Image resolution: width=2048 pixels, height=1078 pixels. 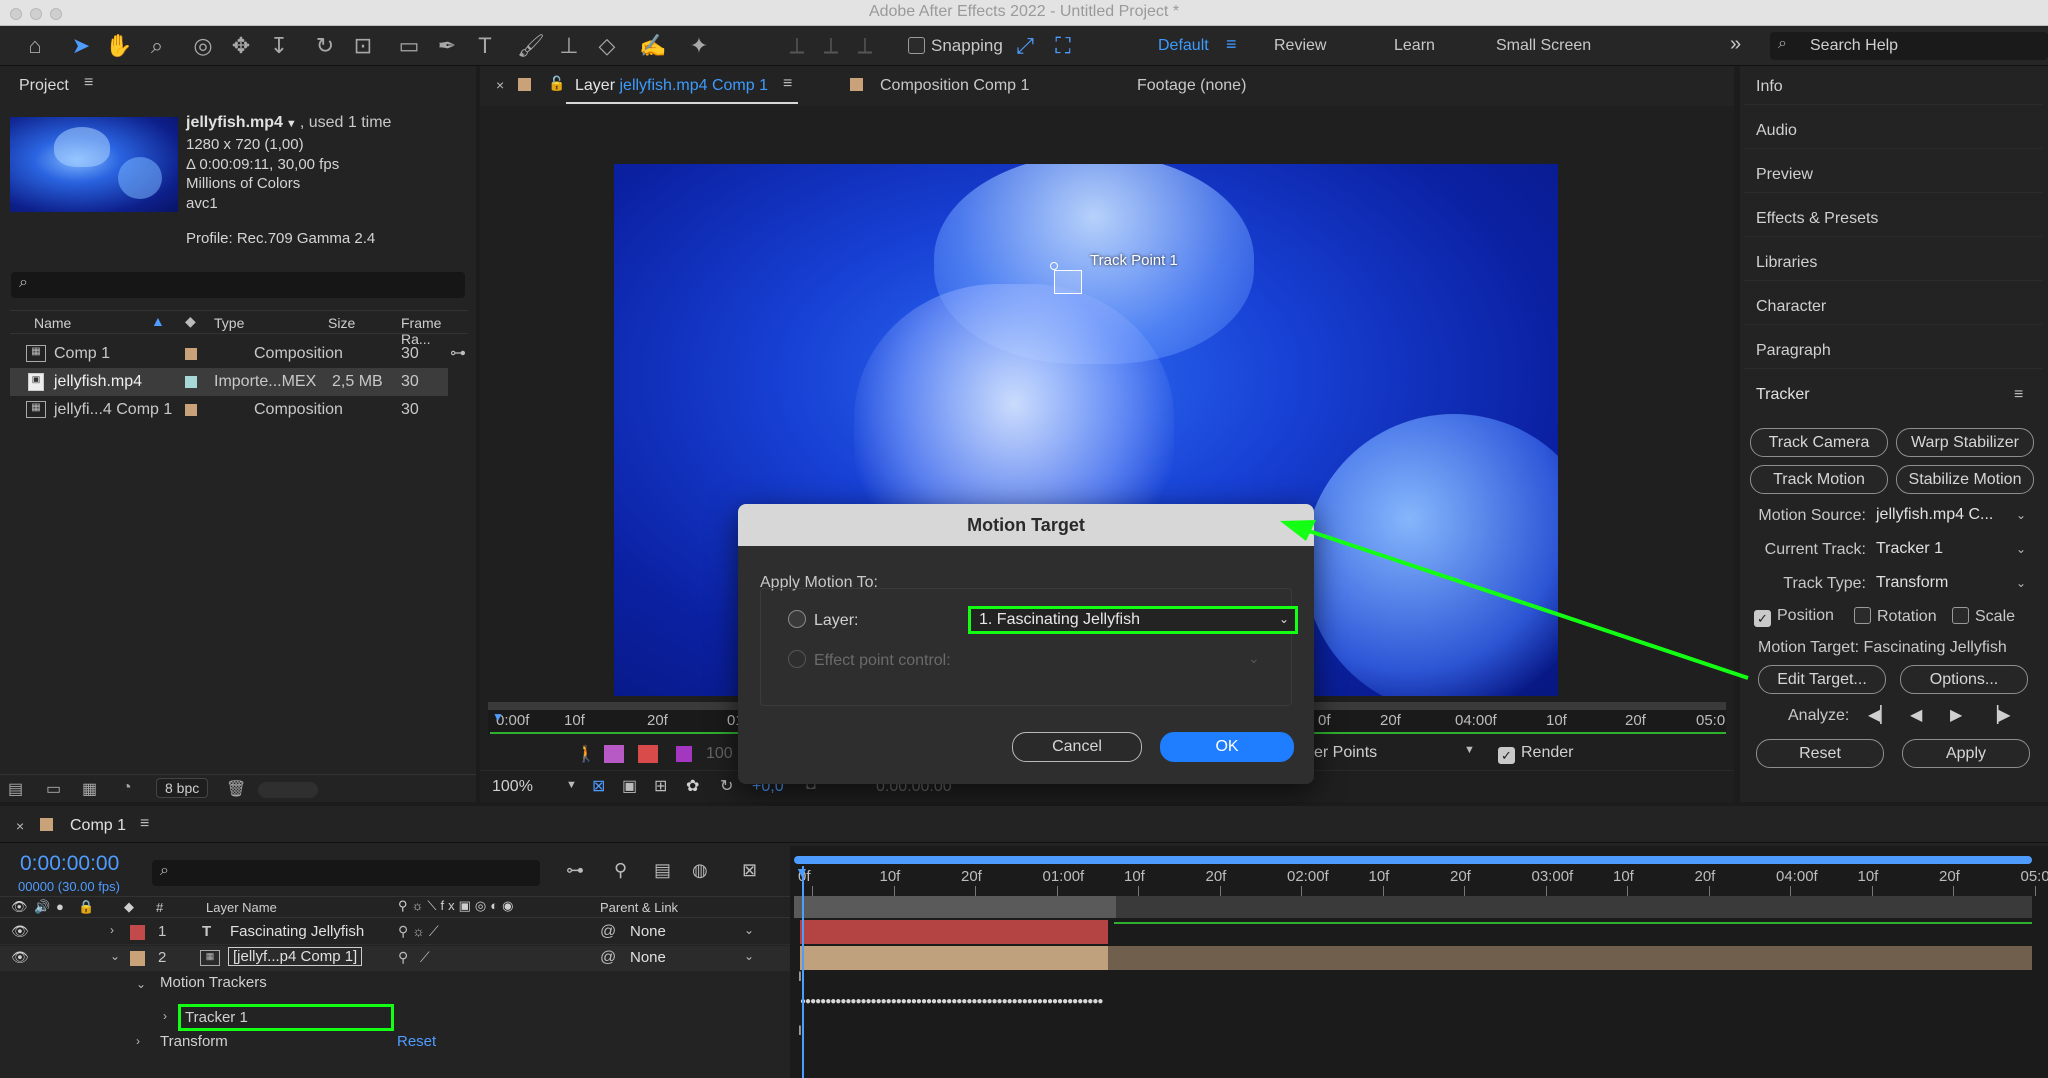 What do you see at coordinates (414, 957) in the screenshot?
I see `shy-icon: ⚲ ⟋` at bounding box center [414, 957].